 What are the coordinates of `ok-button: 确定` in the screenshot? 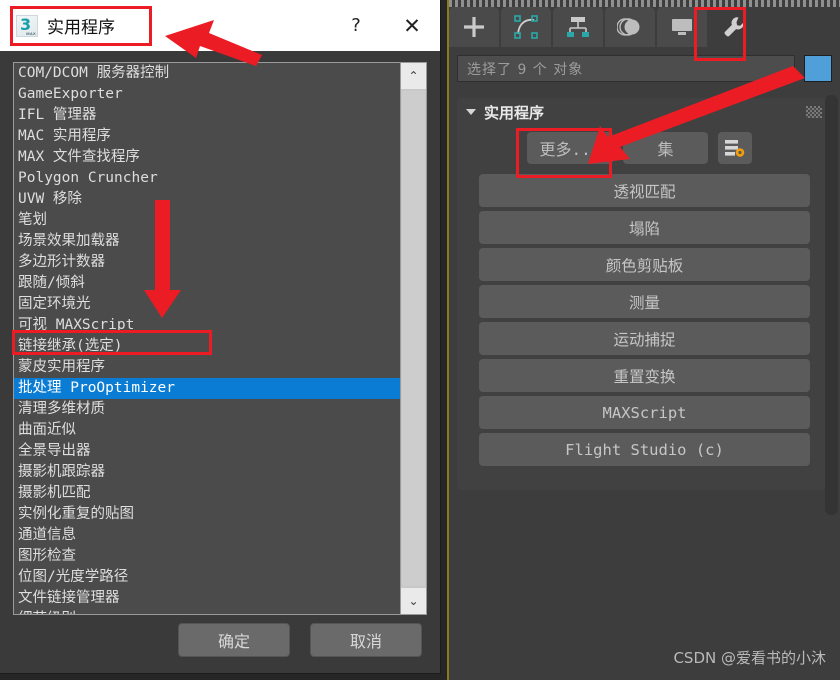 It's located at (234, 640).